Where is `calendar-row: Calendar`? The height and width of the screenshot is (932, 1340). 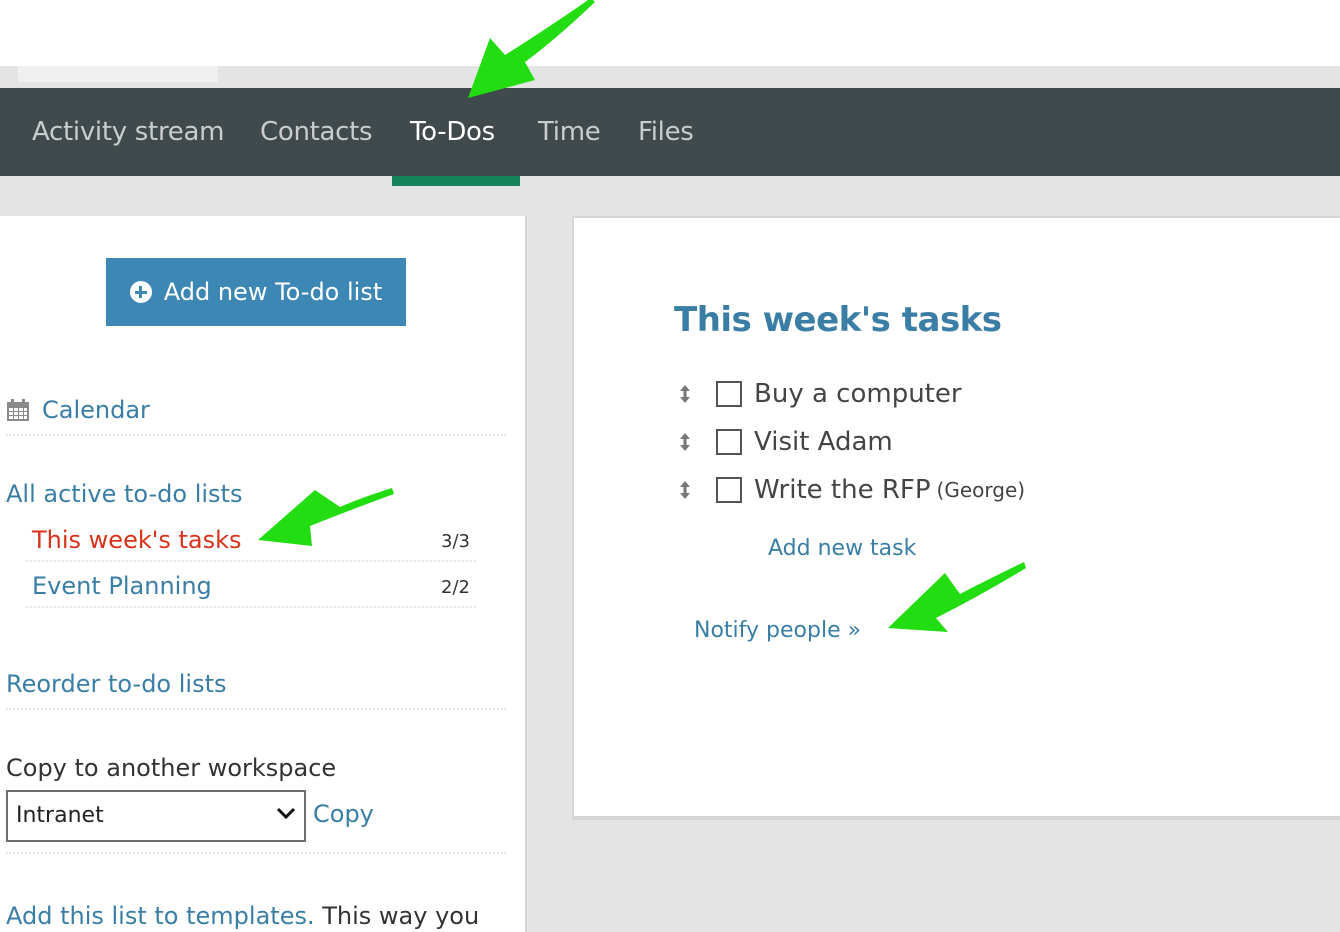 calendar-row: Calendar is located at coordinates (256, 411).